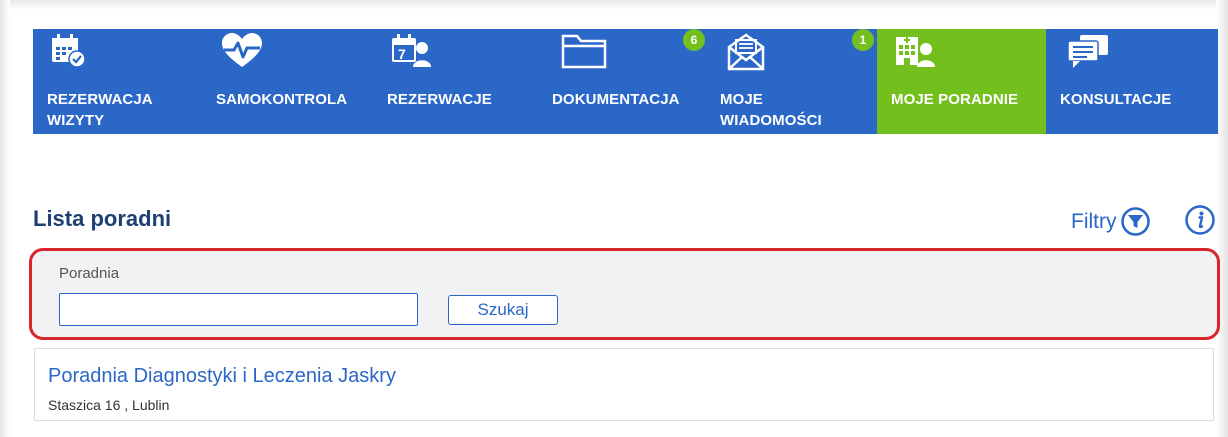 This screenshot has width=1228, height=437. I want to click on info-icon, so click(1200, 220).